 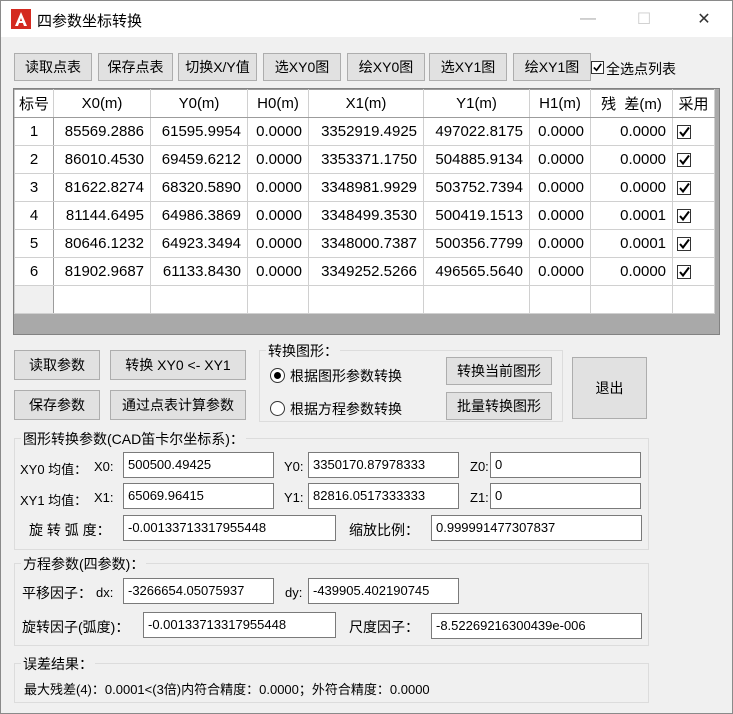 What do you see at coordinates (632, 103) in the screenshot?
I see `col-header-residual: 残 差(m)` at bounding box center [632, 103].